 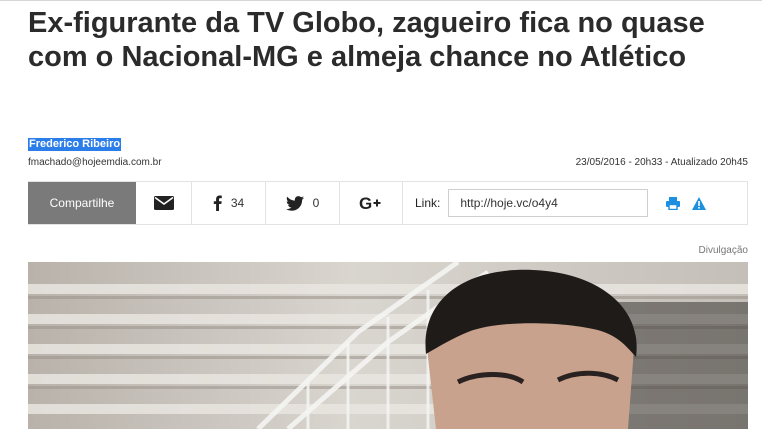 I want to click on facebook-share-button: 34, so click(x=229, y=203).